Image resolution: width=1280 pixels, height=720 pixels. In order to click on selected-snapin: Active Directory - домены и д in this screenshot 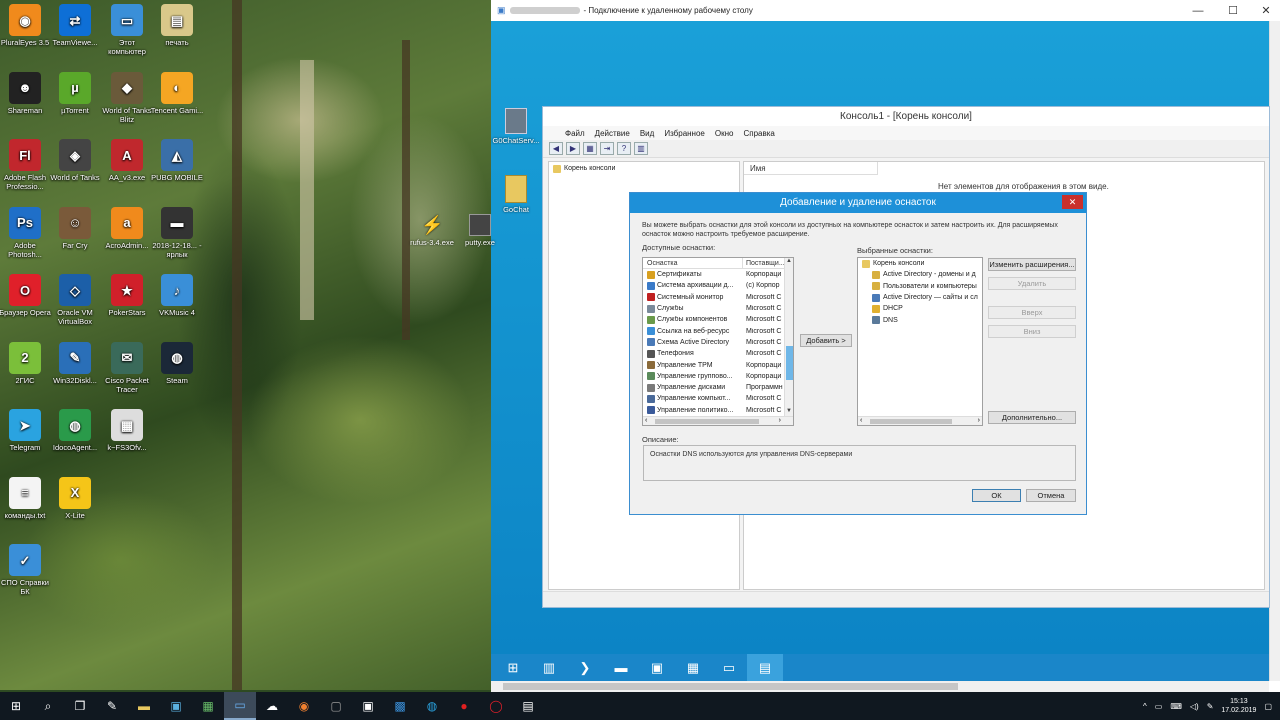, I will do `click(920, 274)`.